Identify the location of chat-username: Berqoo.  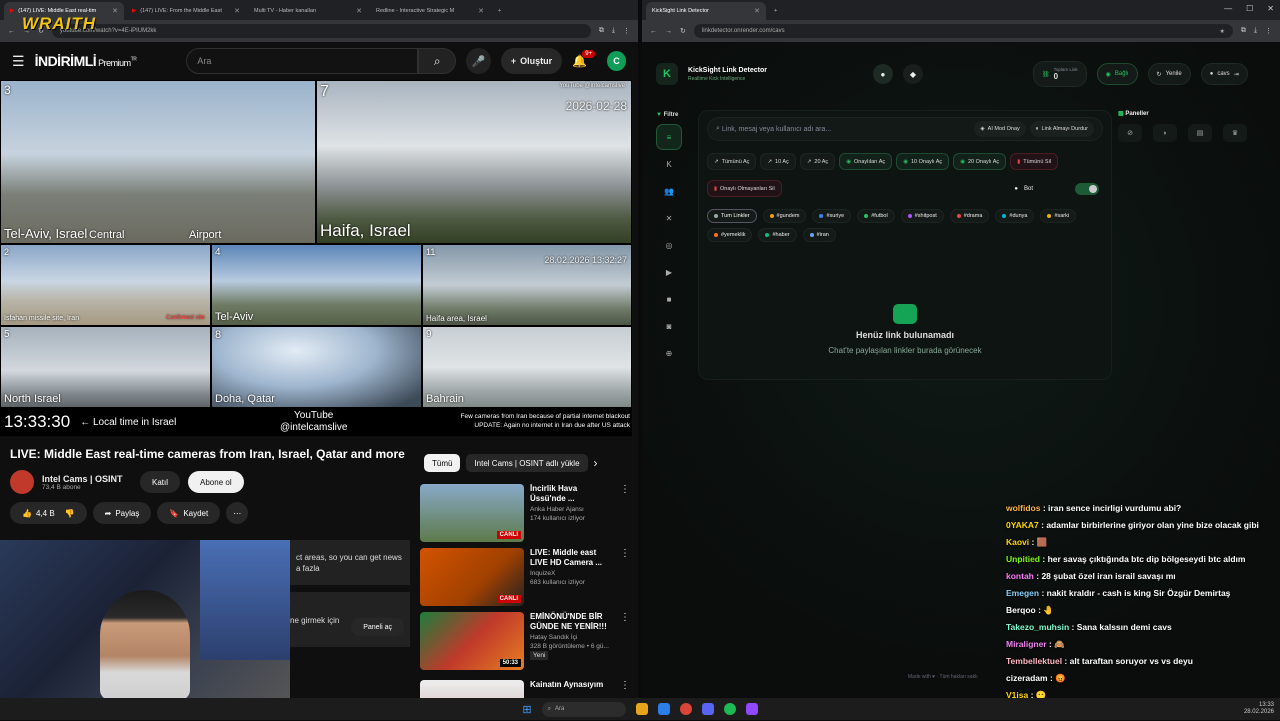
(1021, 610).